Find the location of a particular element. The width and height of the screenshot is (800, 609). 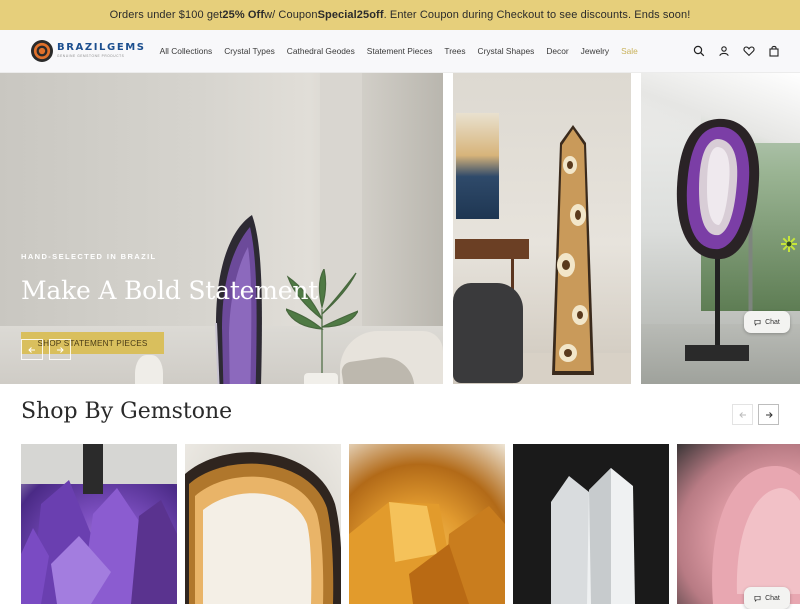

logo-wordmark: BRAZILGEMS is located at coordinates (101, 48).